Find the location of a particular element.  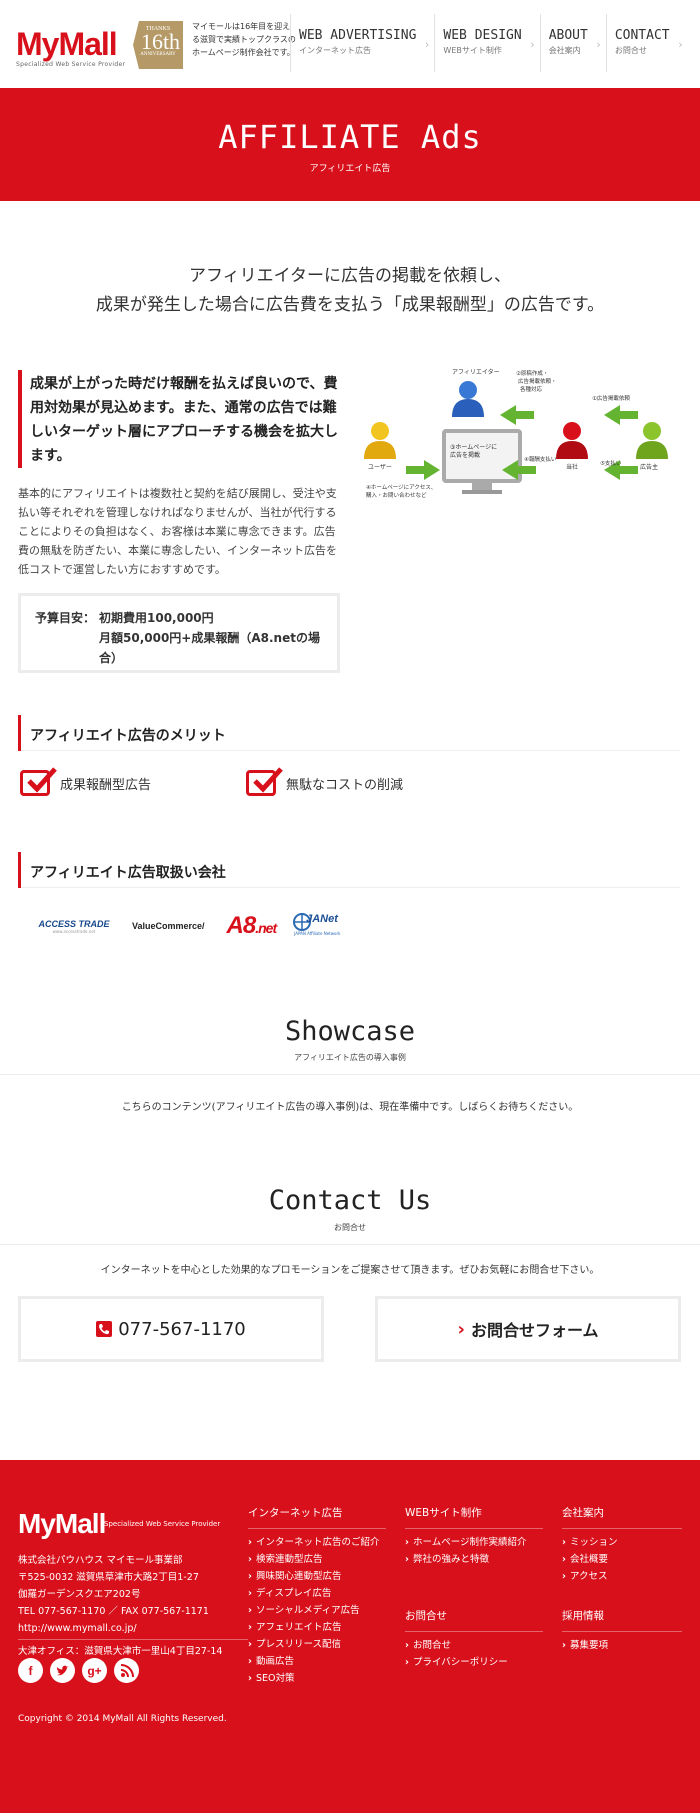

footer-link: プライバシーポリシー is located at coordinates (474, 1662).